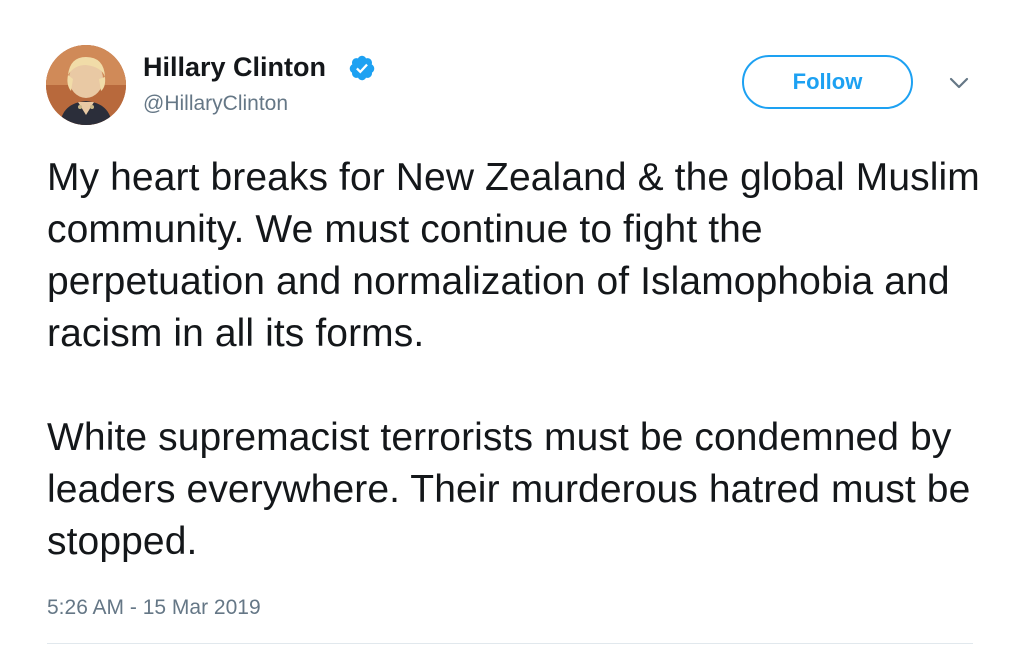 This screenshot has width=1024, height=647. Describe the element at coordinates (154, 608) in the screenshot. I see `tweet-timestamp: 5:26 AM - 15 Mar 2019` at that location.